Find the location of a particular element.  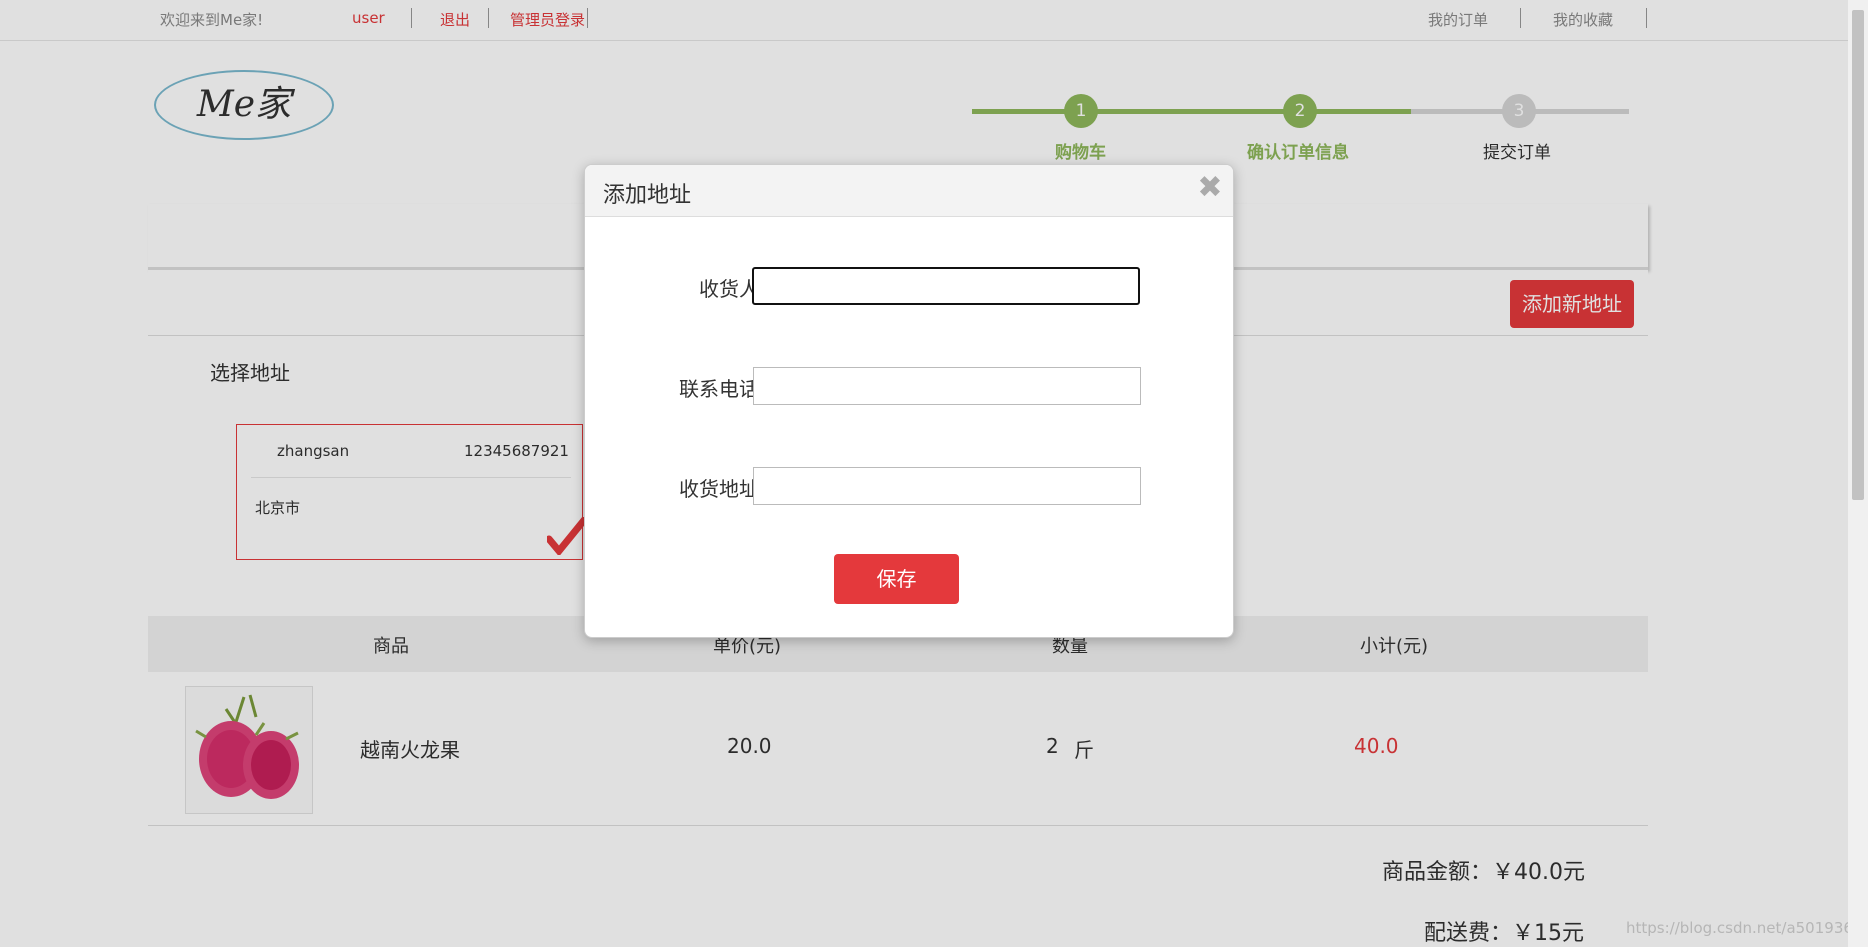

scrollbar is located at coordinates (1858, 473).